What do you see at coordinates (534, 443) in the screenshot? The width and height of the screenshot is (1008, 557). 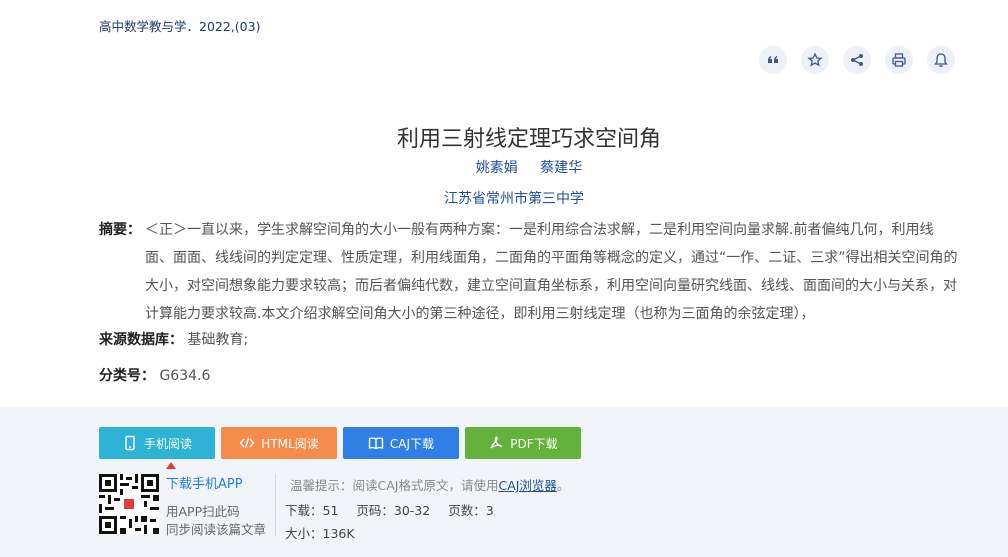 I see `pdf-download-label: PDF下载` at bounding box center [534, 443].